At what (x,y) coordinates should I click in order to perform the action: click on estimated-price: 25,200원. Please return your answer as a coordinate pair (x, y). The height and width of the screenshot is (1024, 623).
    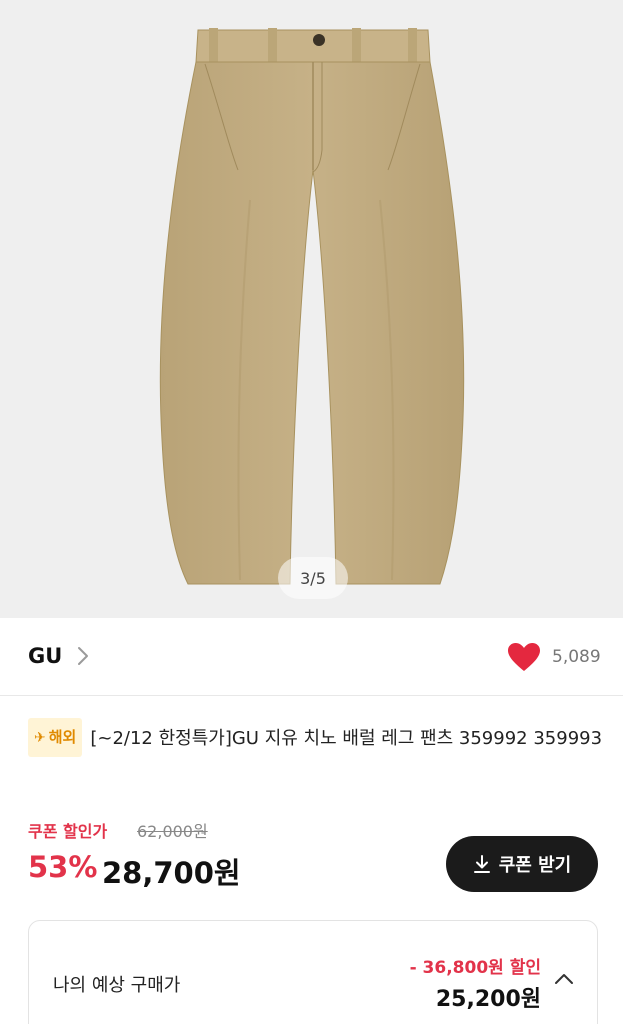
    Looking at the image, I should click on (488, 999).